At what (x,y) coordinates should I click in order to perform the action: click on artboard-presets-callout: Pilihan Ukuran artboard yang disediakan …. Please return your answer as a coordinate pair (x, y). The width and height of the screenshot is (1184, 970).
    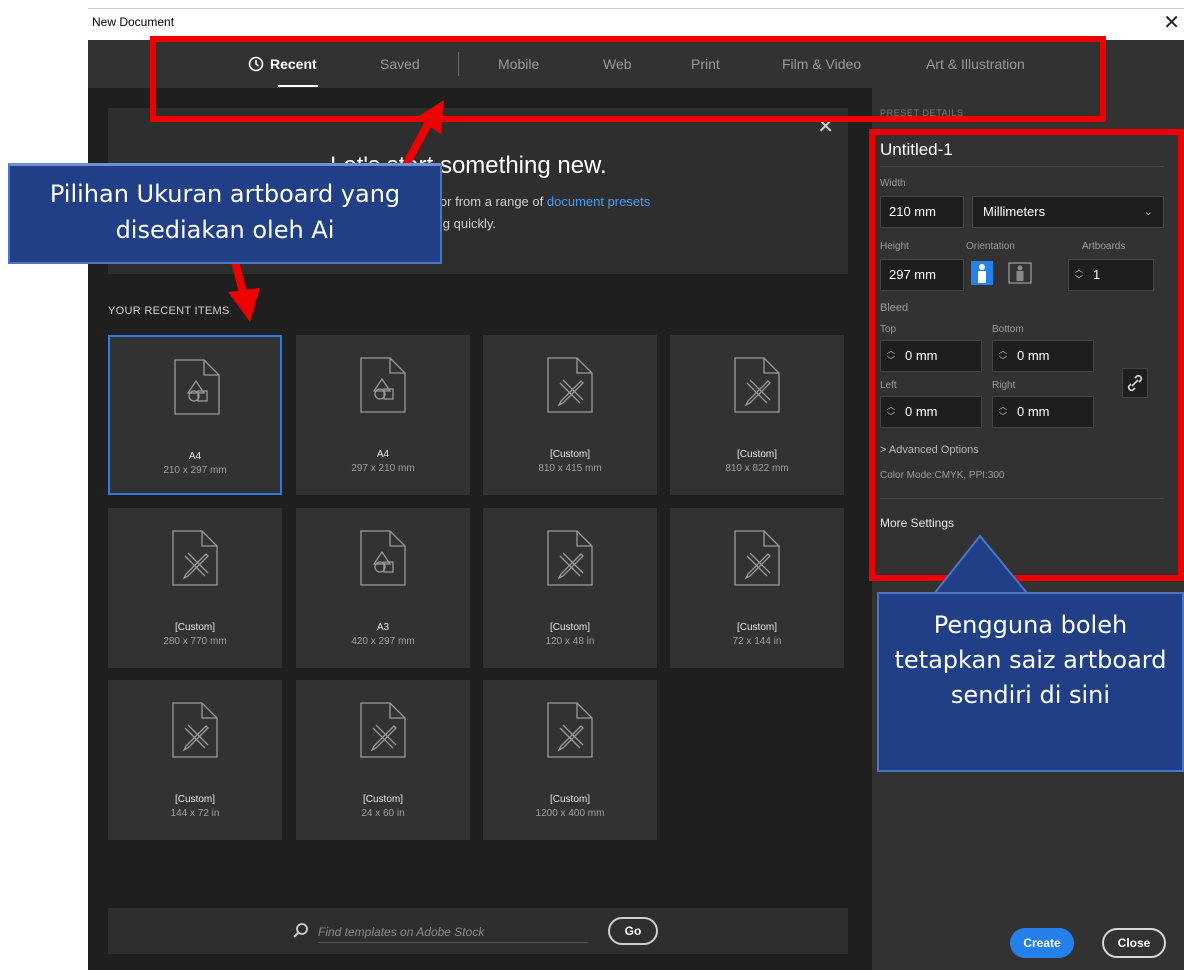
    Looking at the image, I should click on (225, 213).